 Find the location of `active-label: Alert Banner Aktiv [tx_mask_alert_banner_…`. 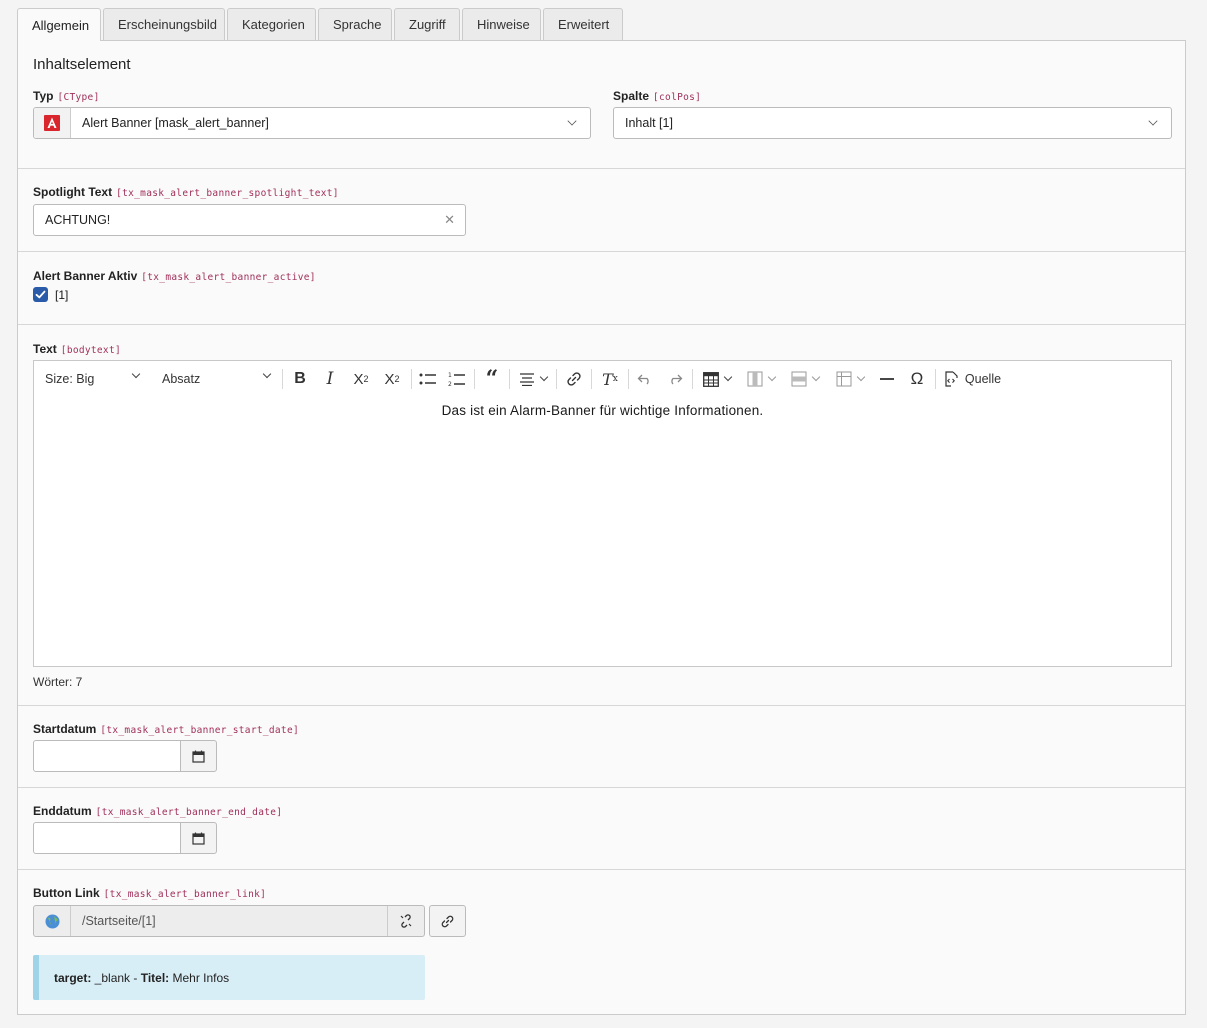

active-label: Alert Banner Aktiv [tx_mask_alert_banner_… is located at coordinates (174, 276).